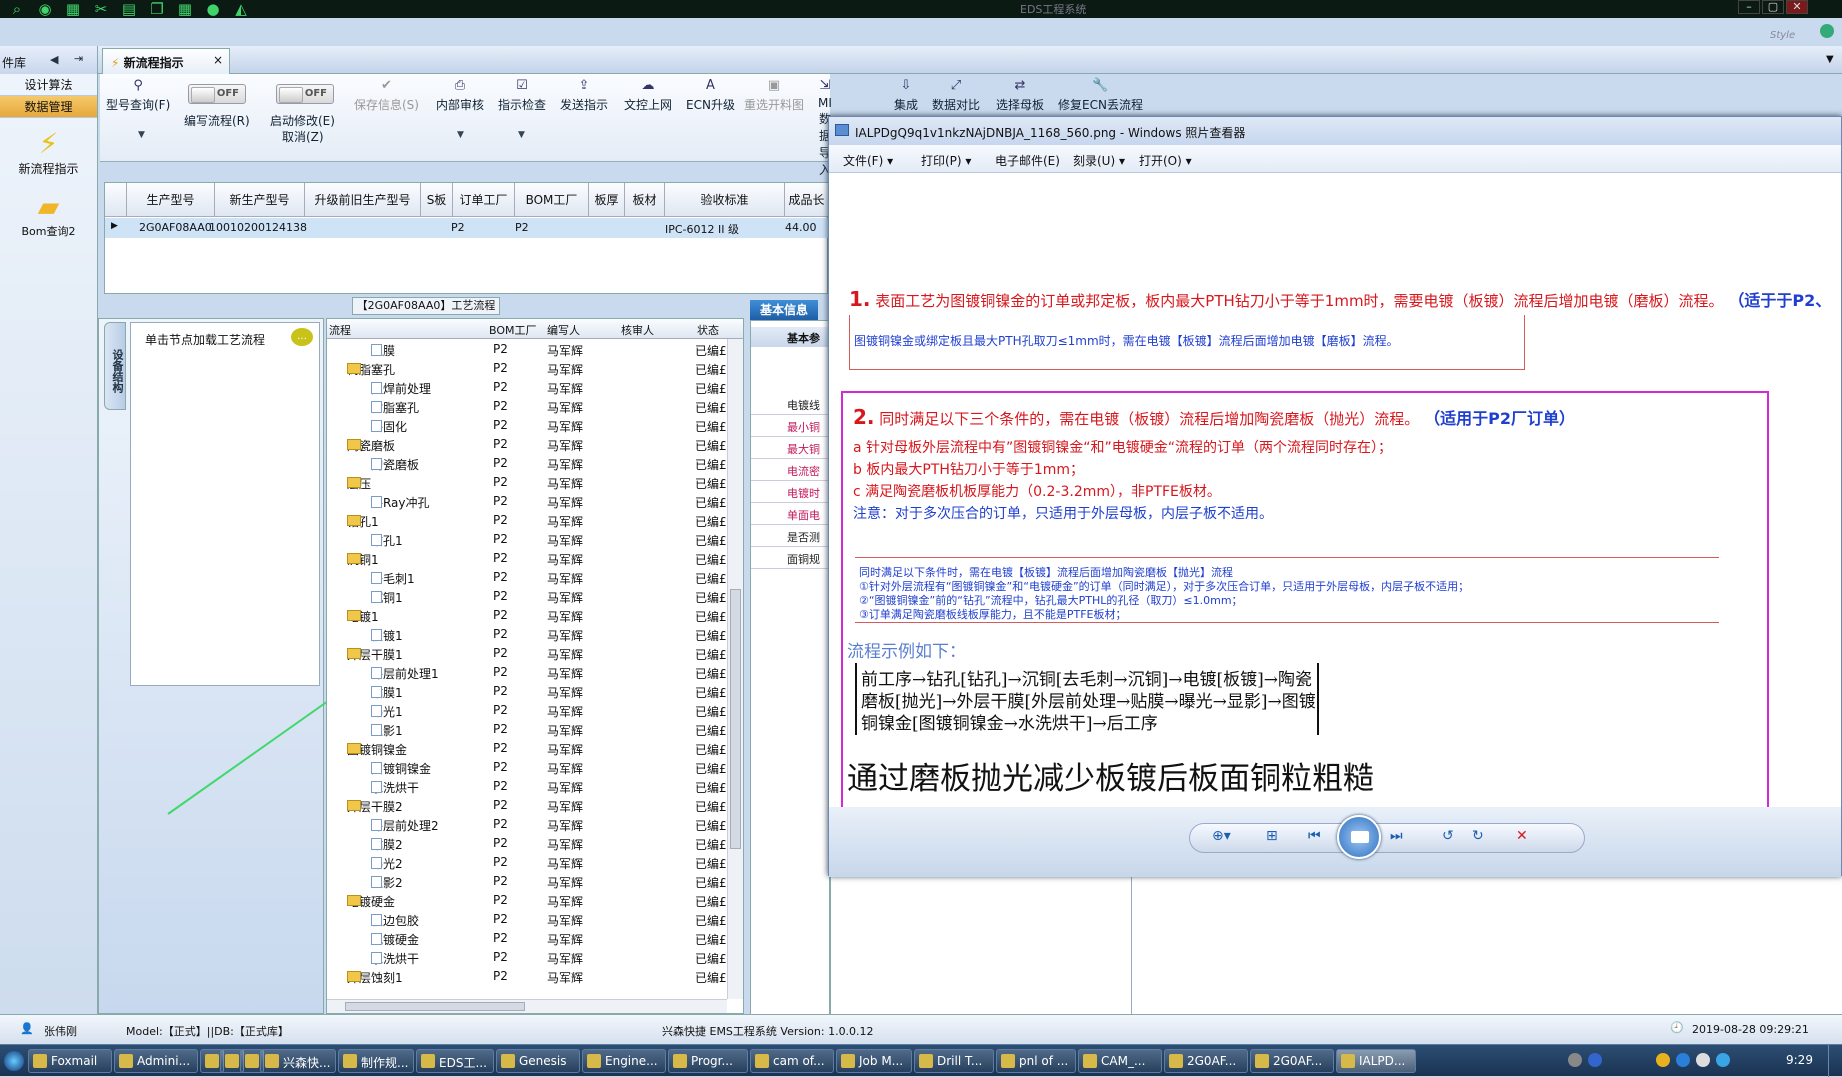  What do you see at coordinates (371, 369) in the screenshot?
I see `tree-node: −树脂塞孔` at bounding box center [371, 369].